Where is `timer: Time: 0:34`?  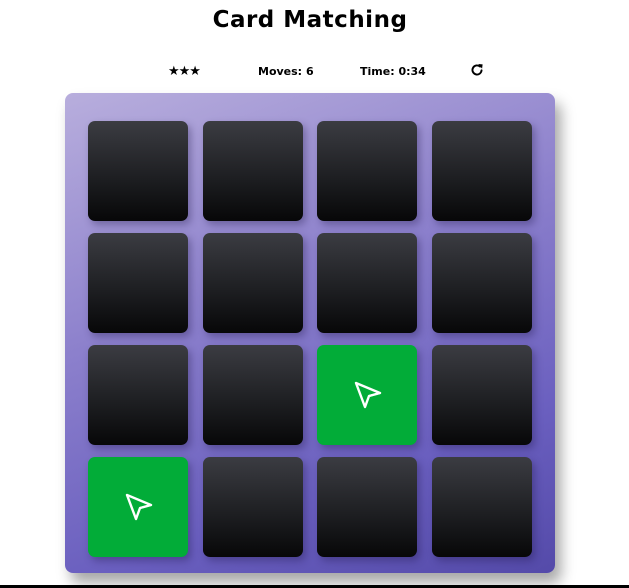
timer: Time: 0:34 is located at coordinates (393, 72).